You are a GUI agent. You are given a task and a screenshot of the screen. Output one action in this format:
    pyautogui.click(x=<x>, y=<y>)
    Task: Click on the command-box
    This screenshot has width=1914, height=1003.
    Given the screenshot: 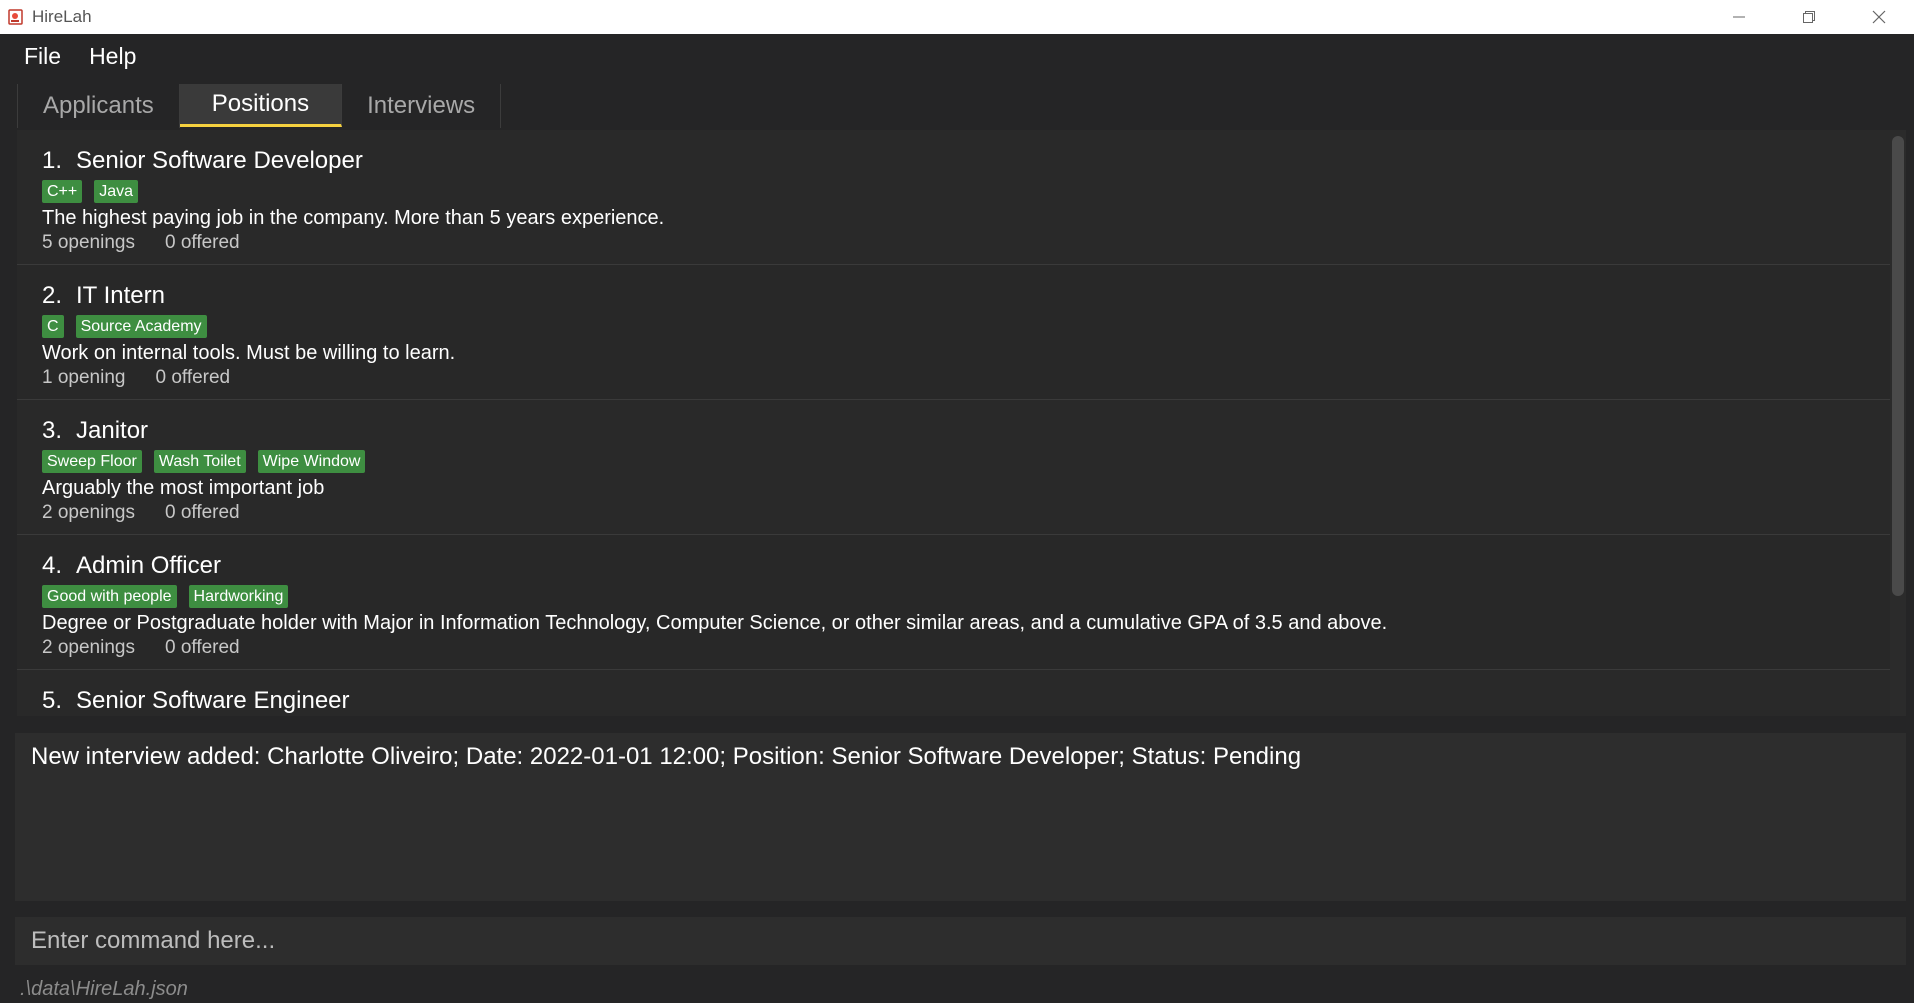 What is the action you would take?
    pyautogui.click(x=960, y=941)
    